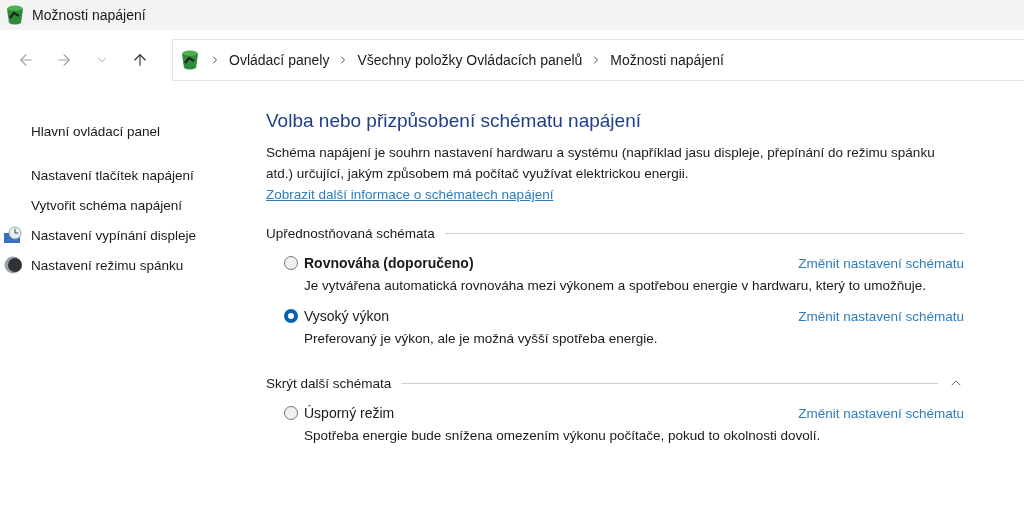 The height and width of the screenshot is (531, 1024). I want to click on sidebar-link: Nastavení režimu spánku, so click(107, 265).